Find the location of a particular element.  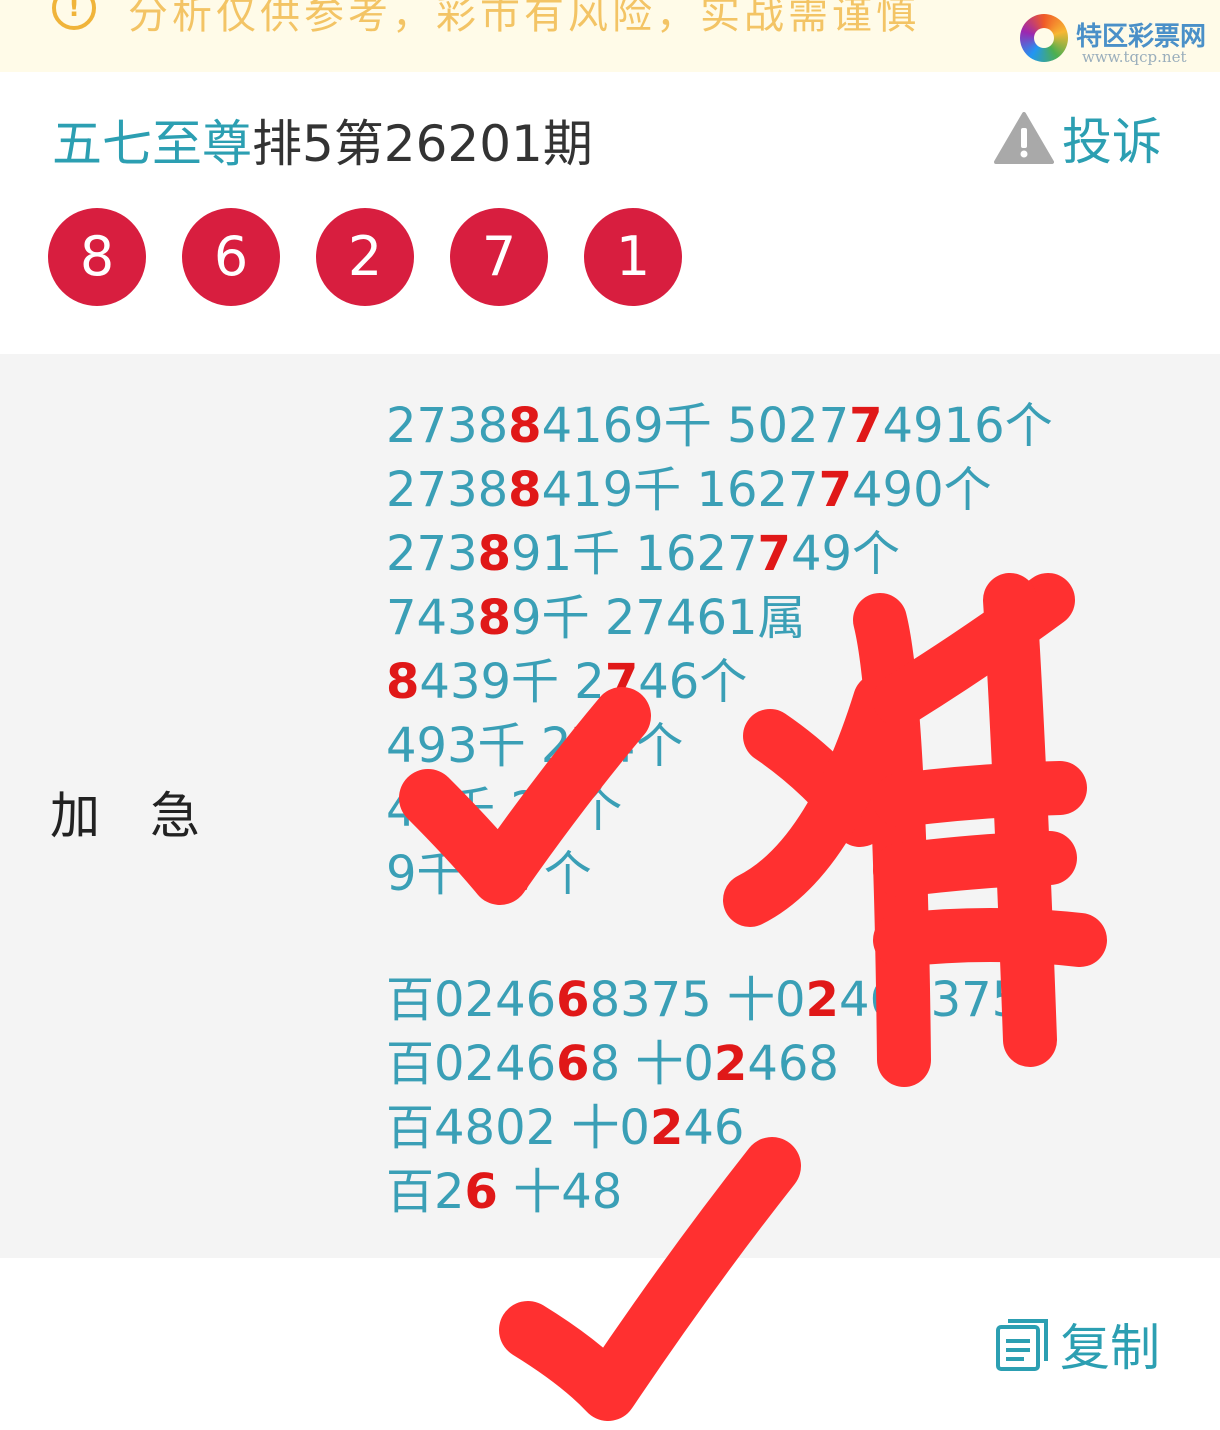

prediction-line: 百024668375 十02468375 is located at coordinates (719, 1000).